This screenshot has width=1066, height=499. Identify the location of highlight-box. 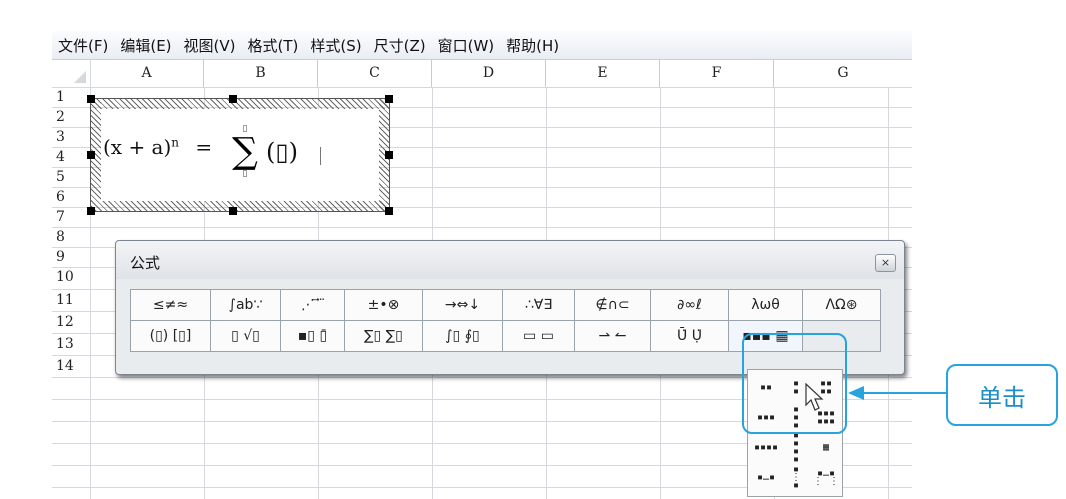
(794, 383).